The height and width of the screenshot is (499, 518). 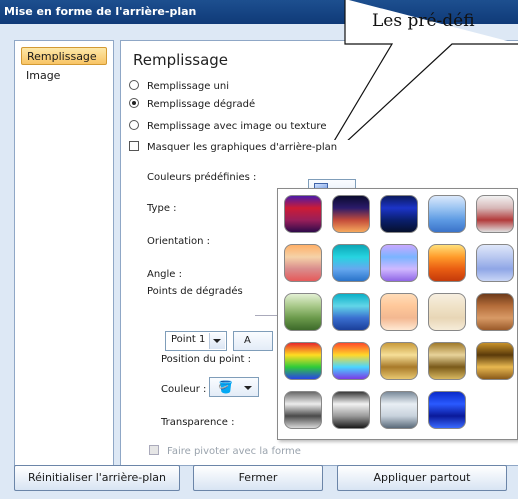 What do you see at coordinates (225, 387) in the screenshot?
I see `paint-bucket-icon: 🪣` at bounding box center [225, 387].